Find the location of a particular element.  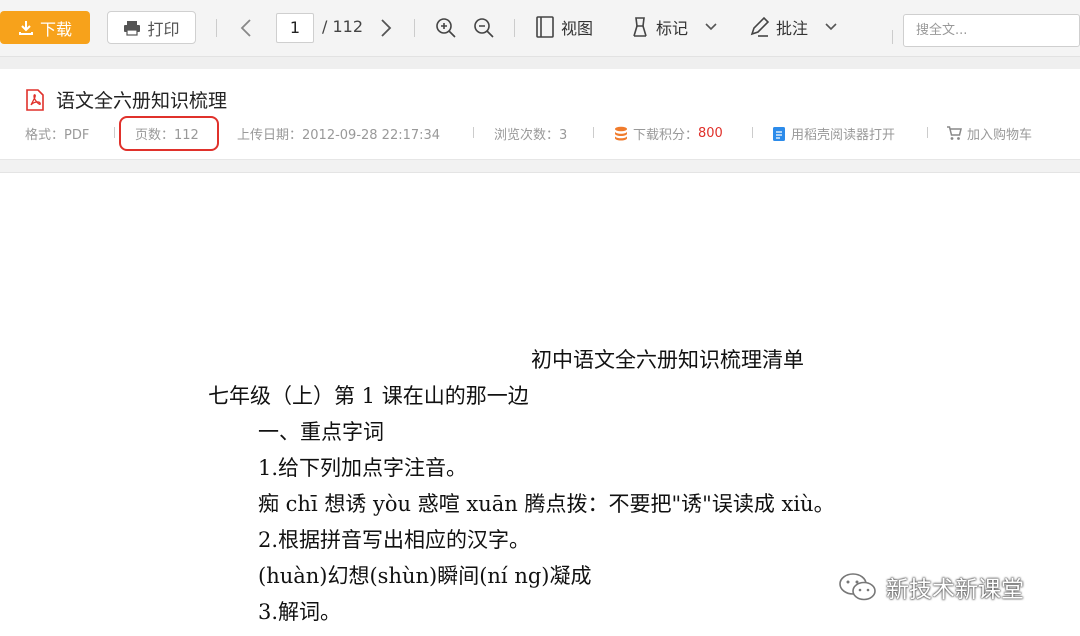

open-with-label: 用稻壳阅读器打开 is located at coordinates (843, 135).